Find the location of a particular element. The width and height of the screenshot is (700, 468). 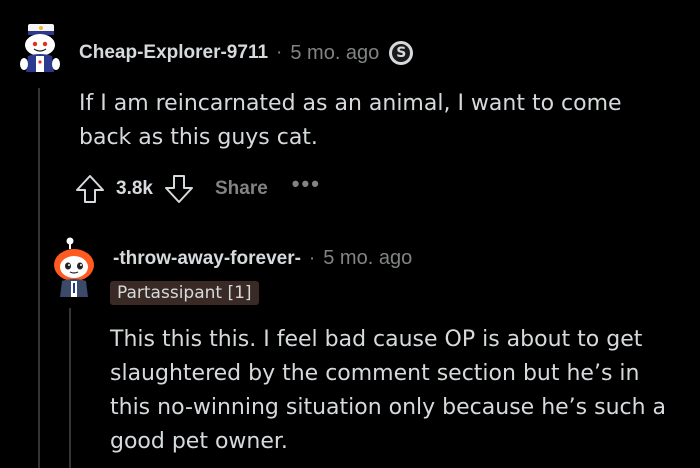

orange-hair-snoo-avatar-icon is located at coordinates (74, 267).